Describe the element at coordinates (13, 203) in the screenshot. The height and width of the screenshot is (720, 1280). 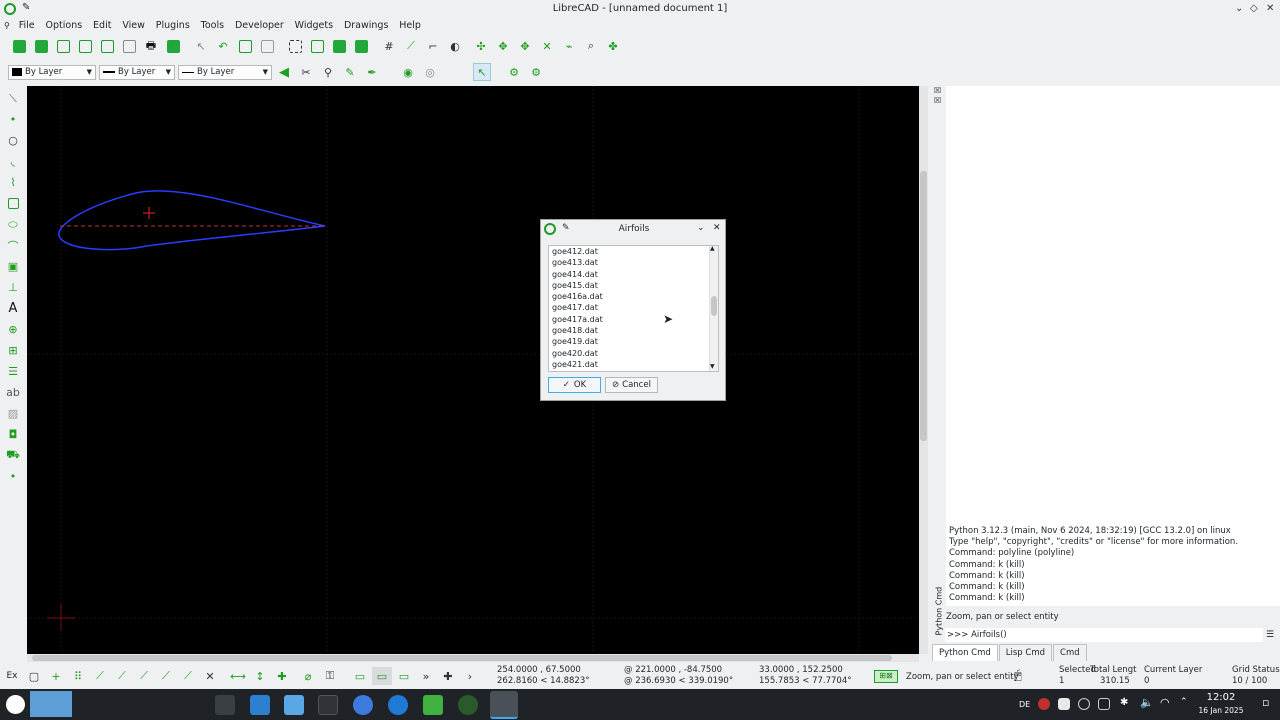
I see `rectangle-tool-icon` at that location.